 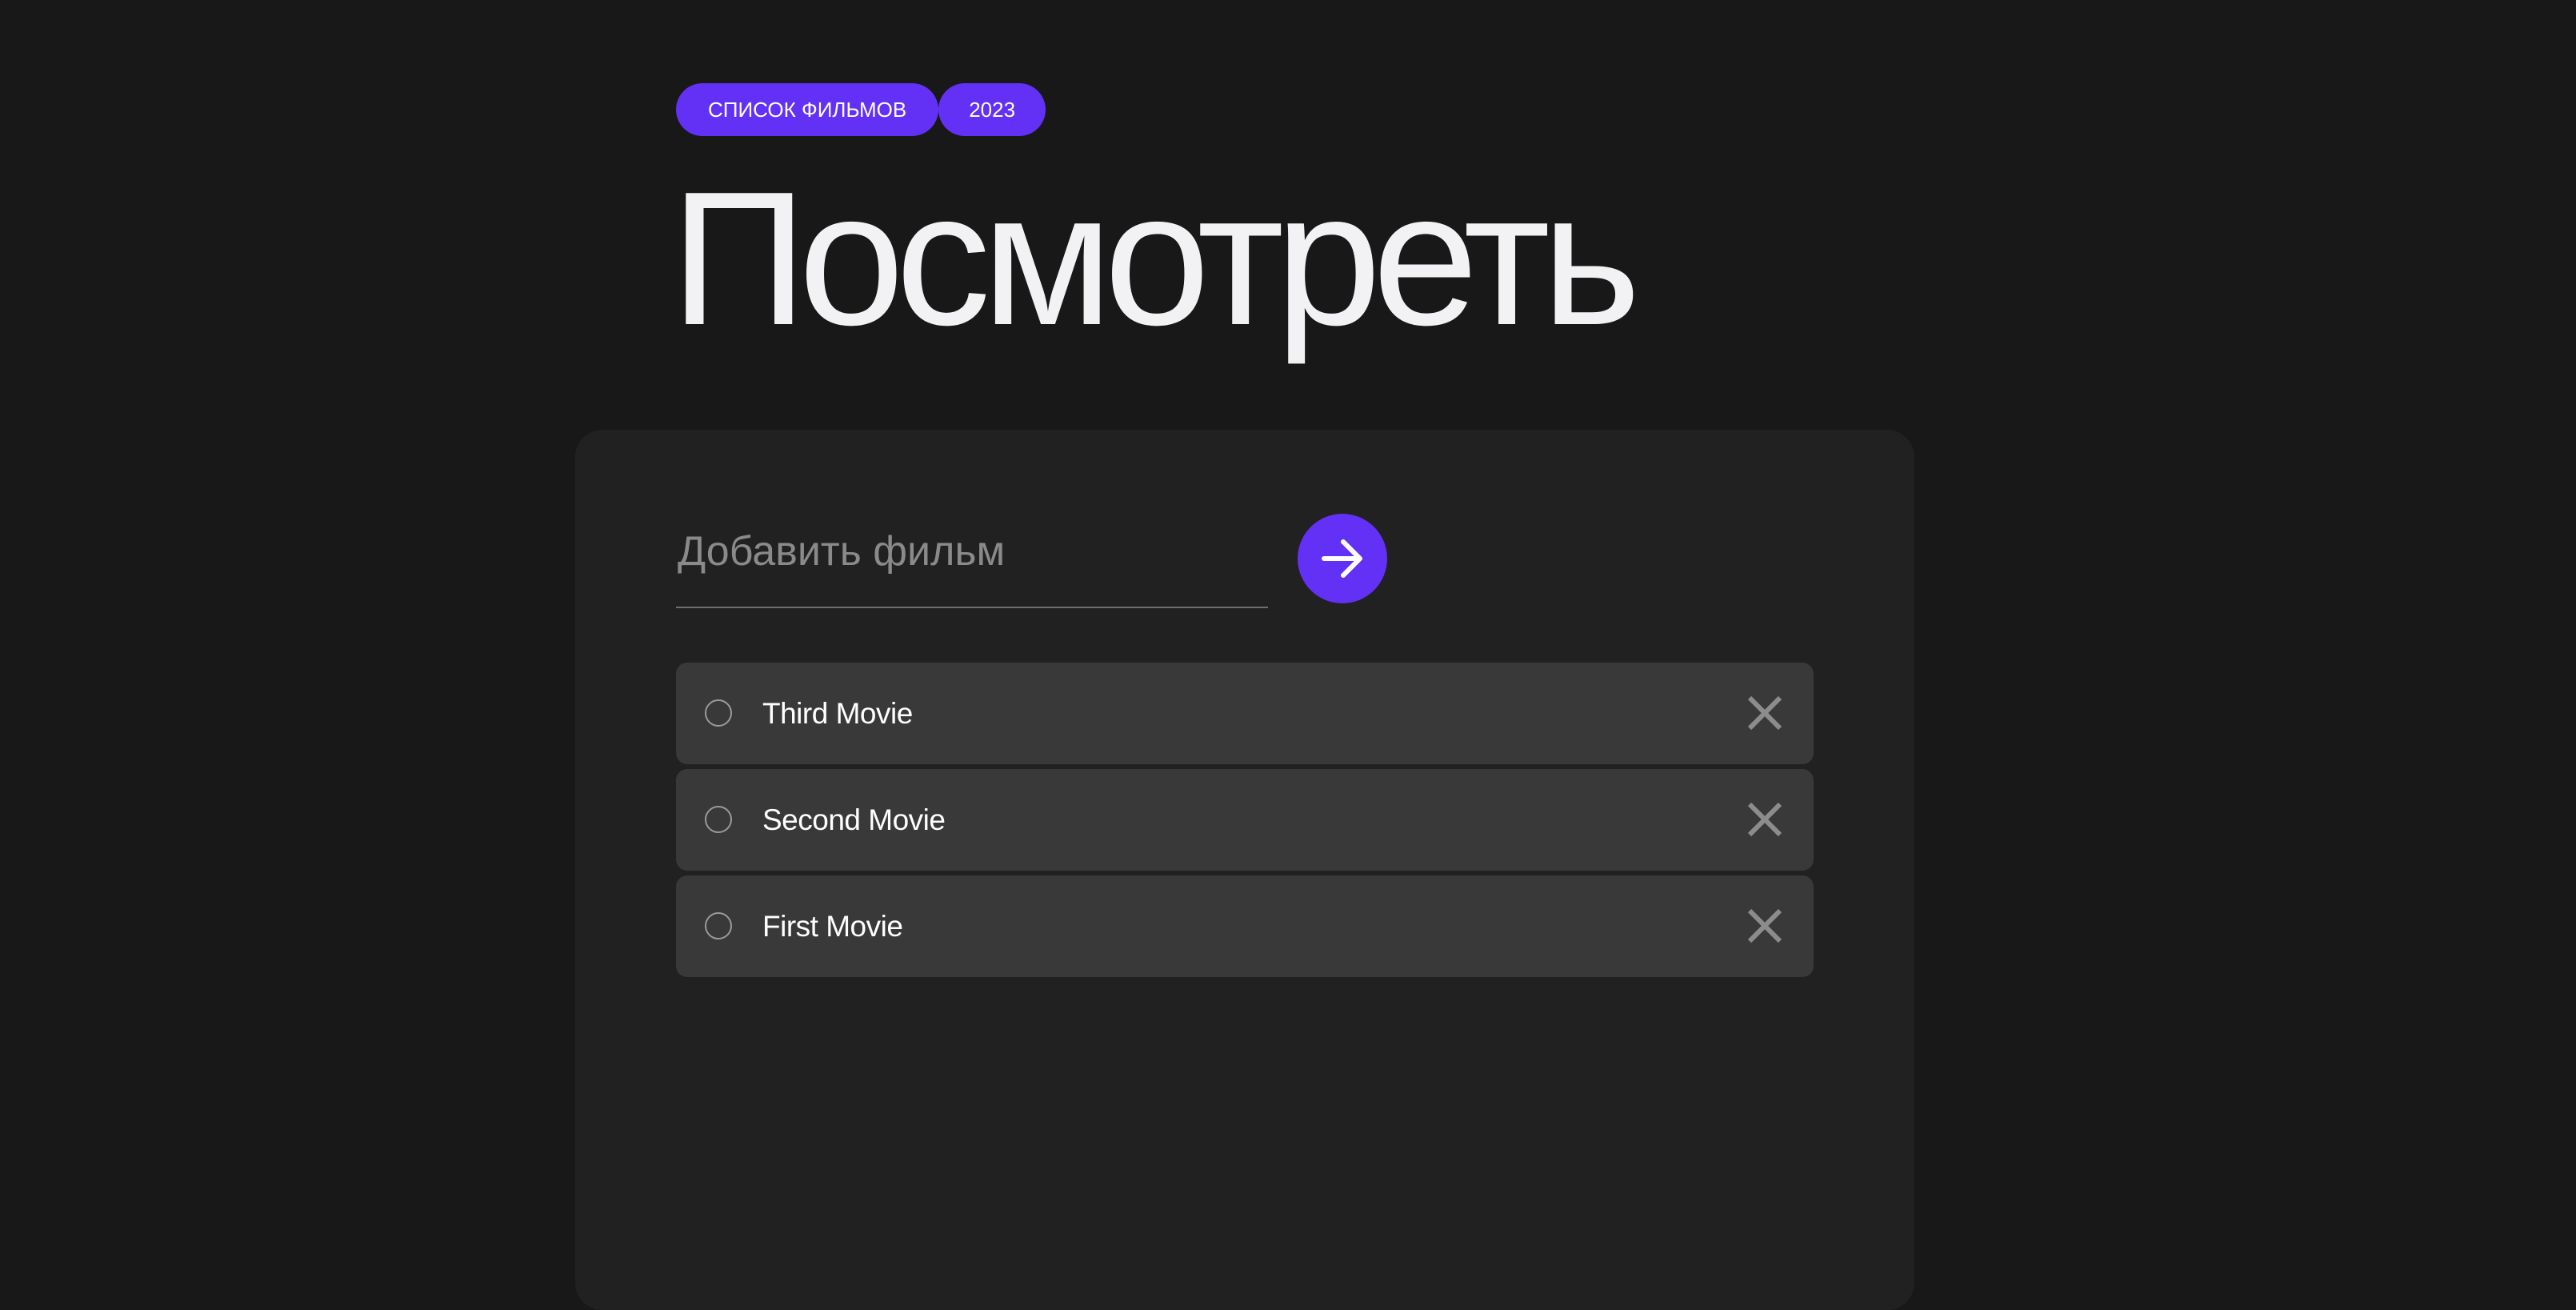 I want to click on page-title: Посмотреть, so click(x=1155, y=259).